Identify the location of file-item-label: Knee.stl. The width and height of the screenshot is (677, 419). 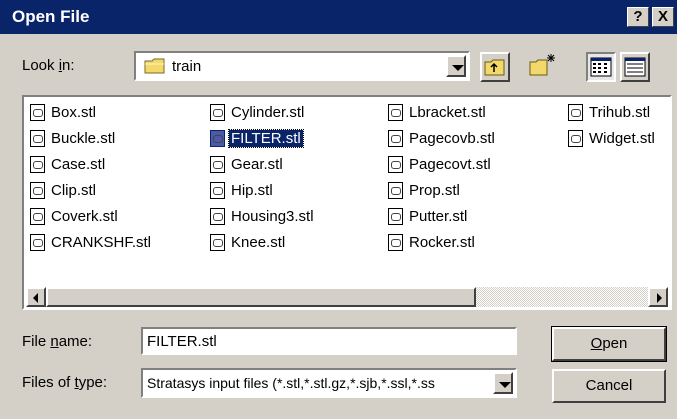
(258, 242).